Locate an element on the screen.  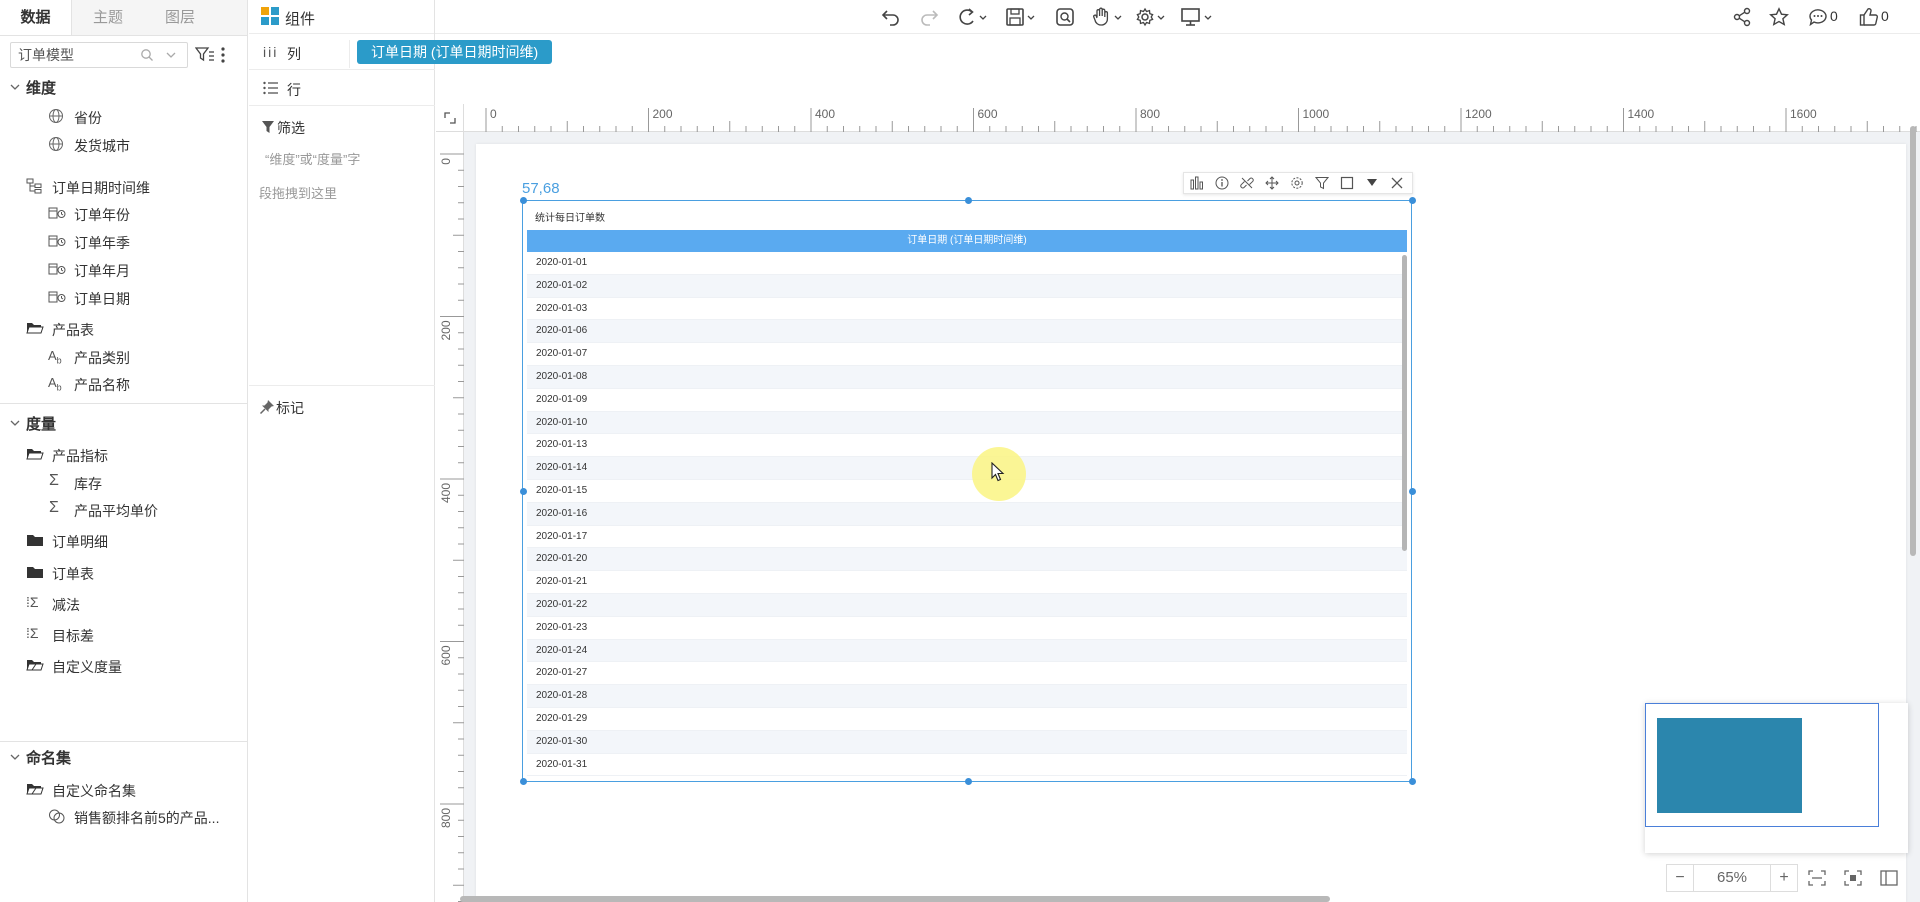
table-row: 2020-01-16 is located at coordinates (967, 514).